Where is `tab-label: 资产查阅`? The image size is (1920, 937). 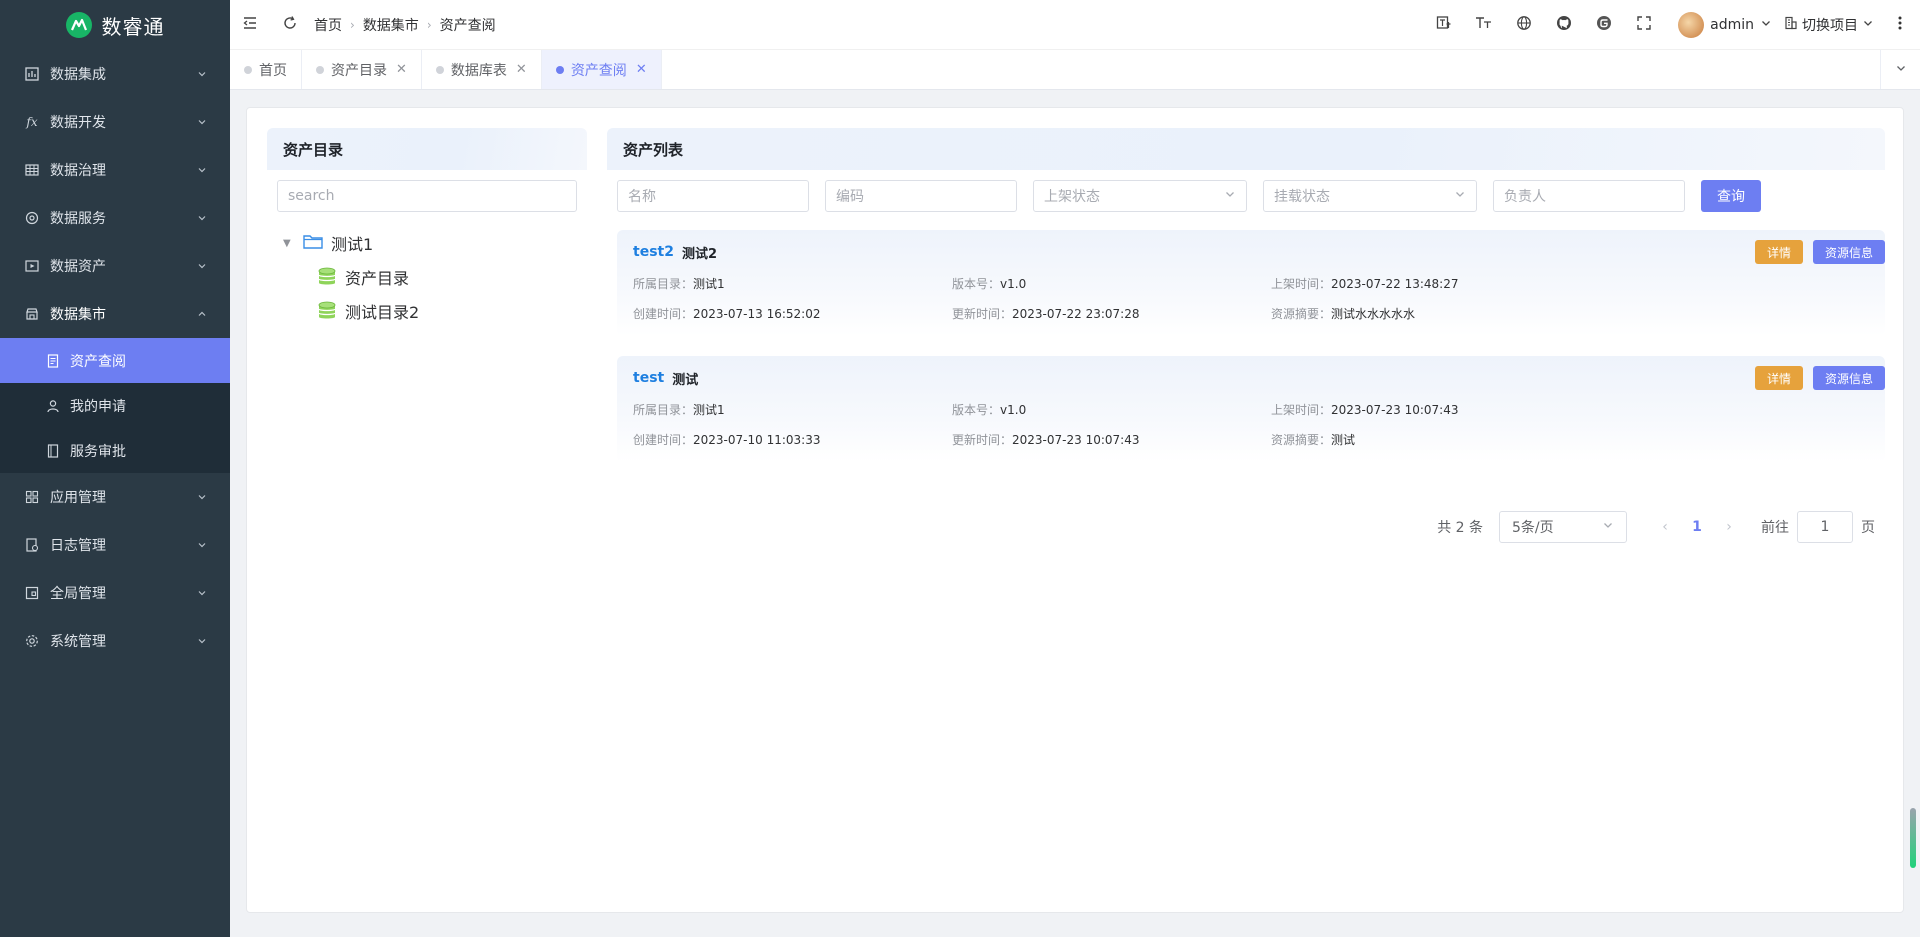
tab-label: 资产查阅 is located at coordinates (598, 70).